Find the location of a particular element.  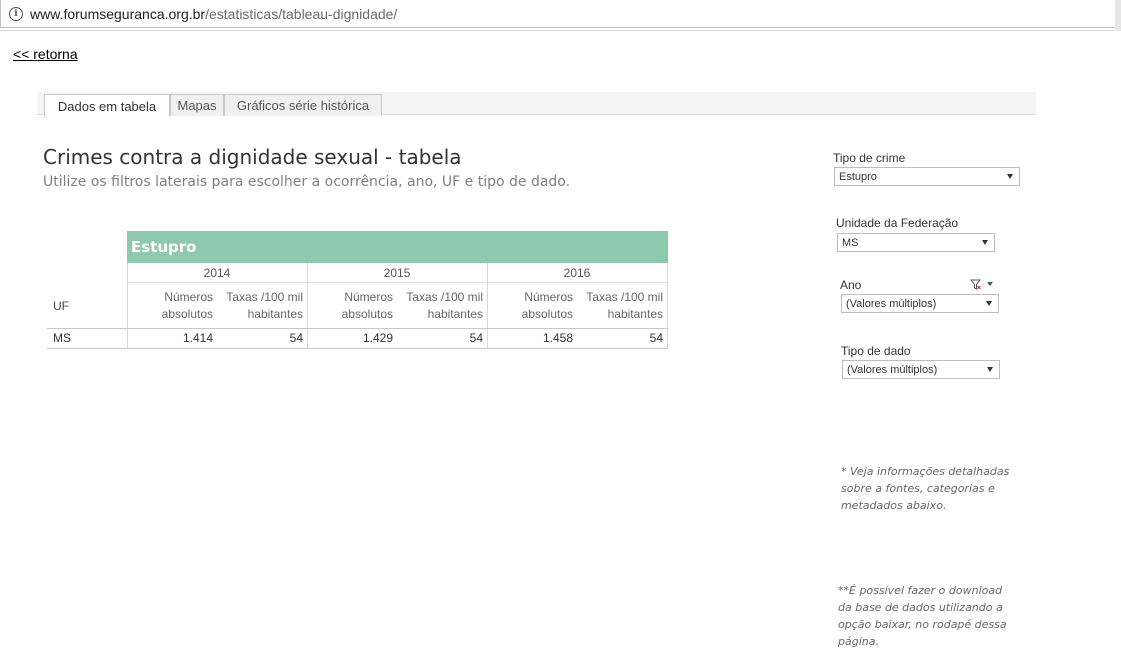

note-line: sobre a fontes, categorias e is located at coordinates (918, 488).